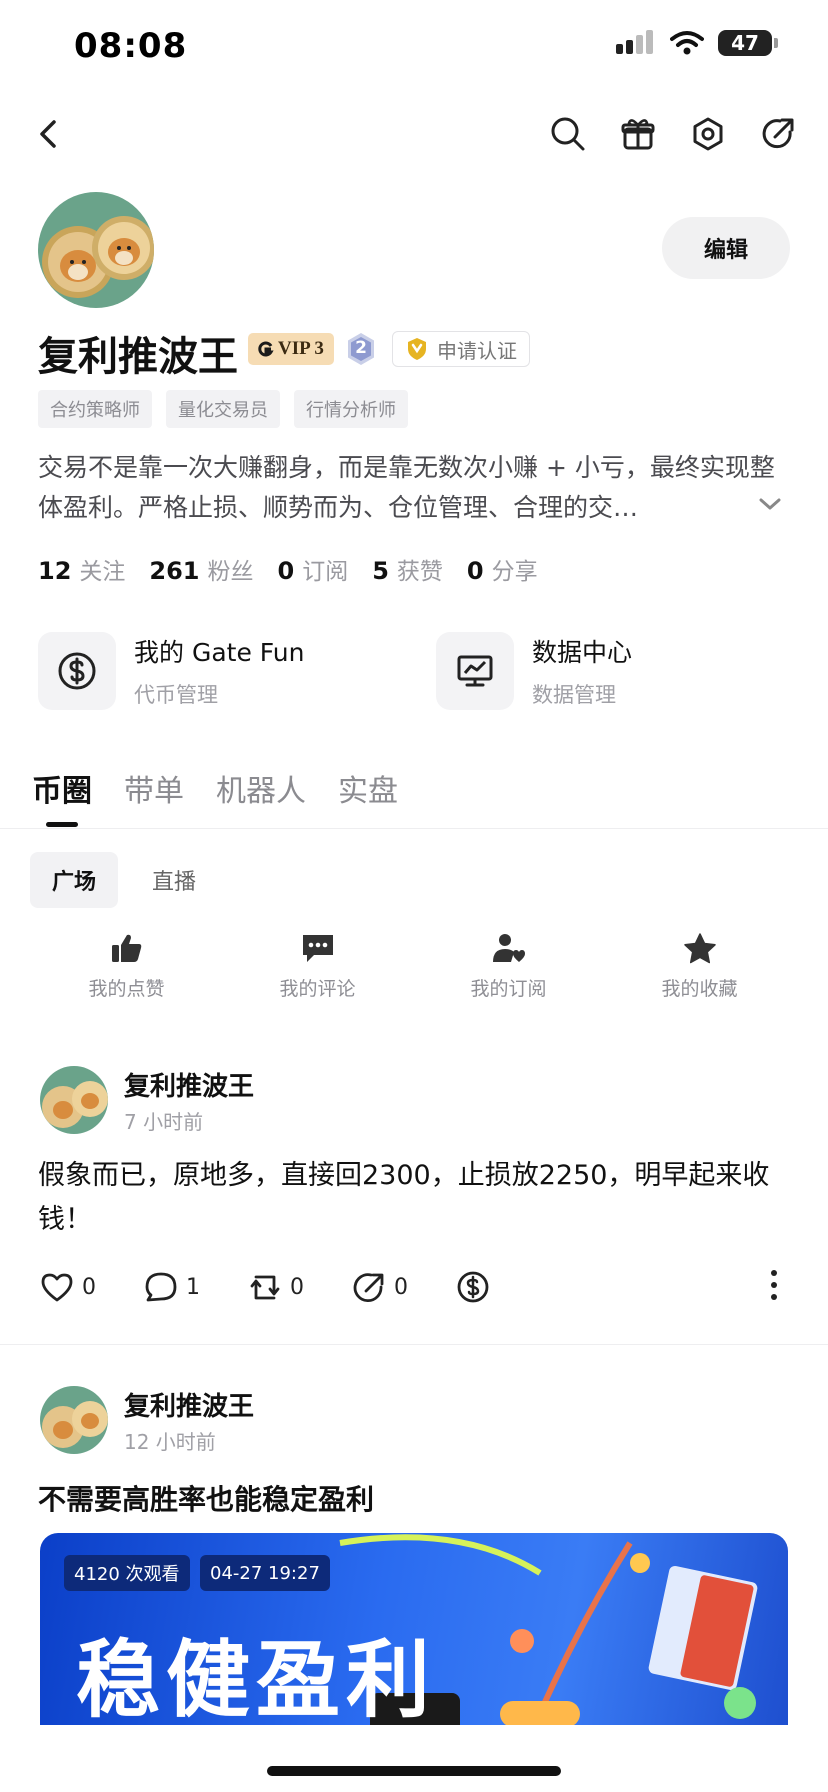 The image size is (828, 1792). I want to click on my-subscriptions-button: 我的订阅, so click(508, 966).